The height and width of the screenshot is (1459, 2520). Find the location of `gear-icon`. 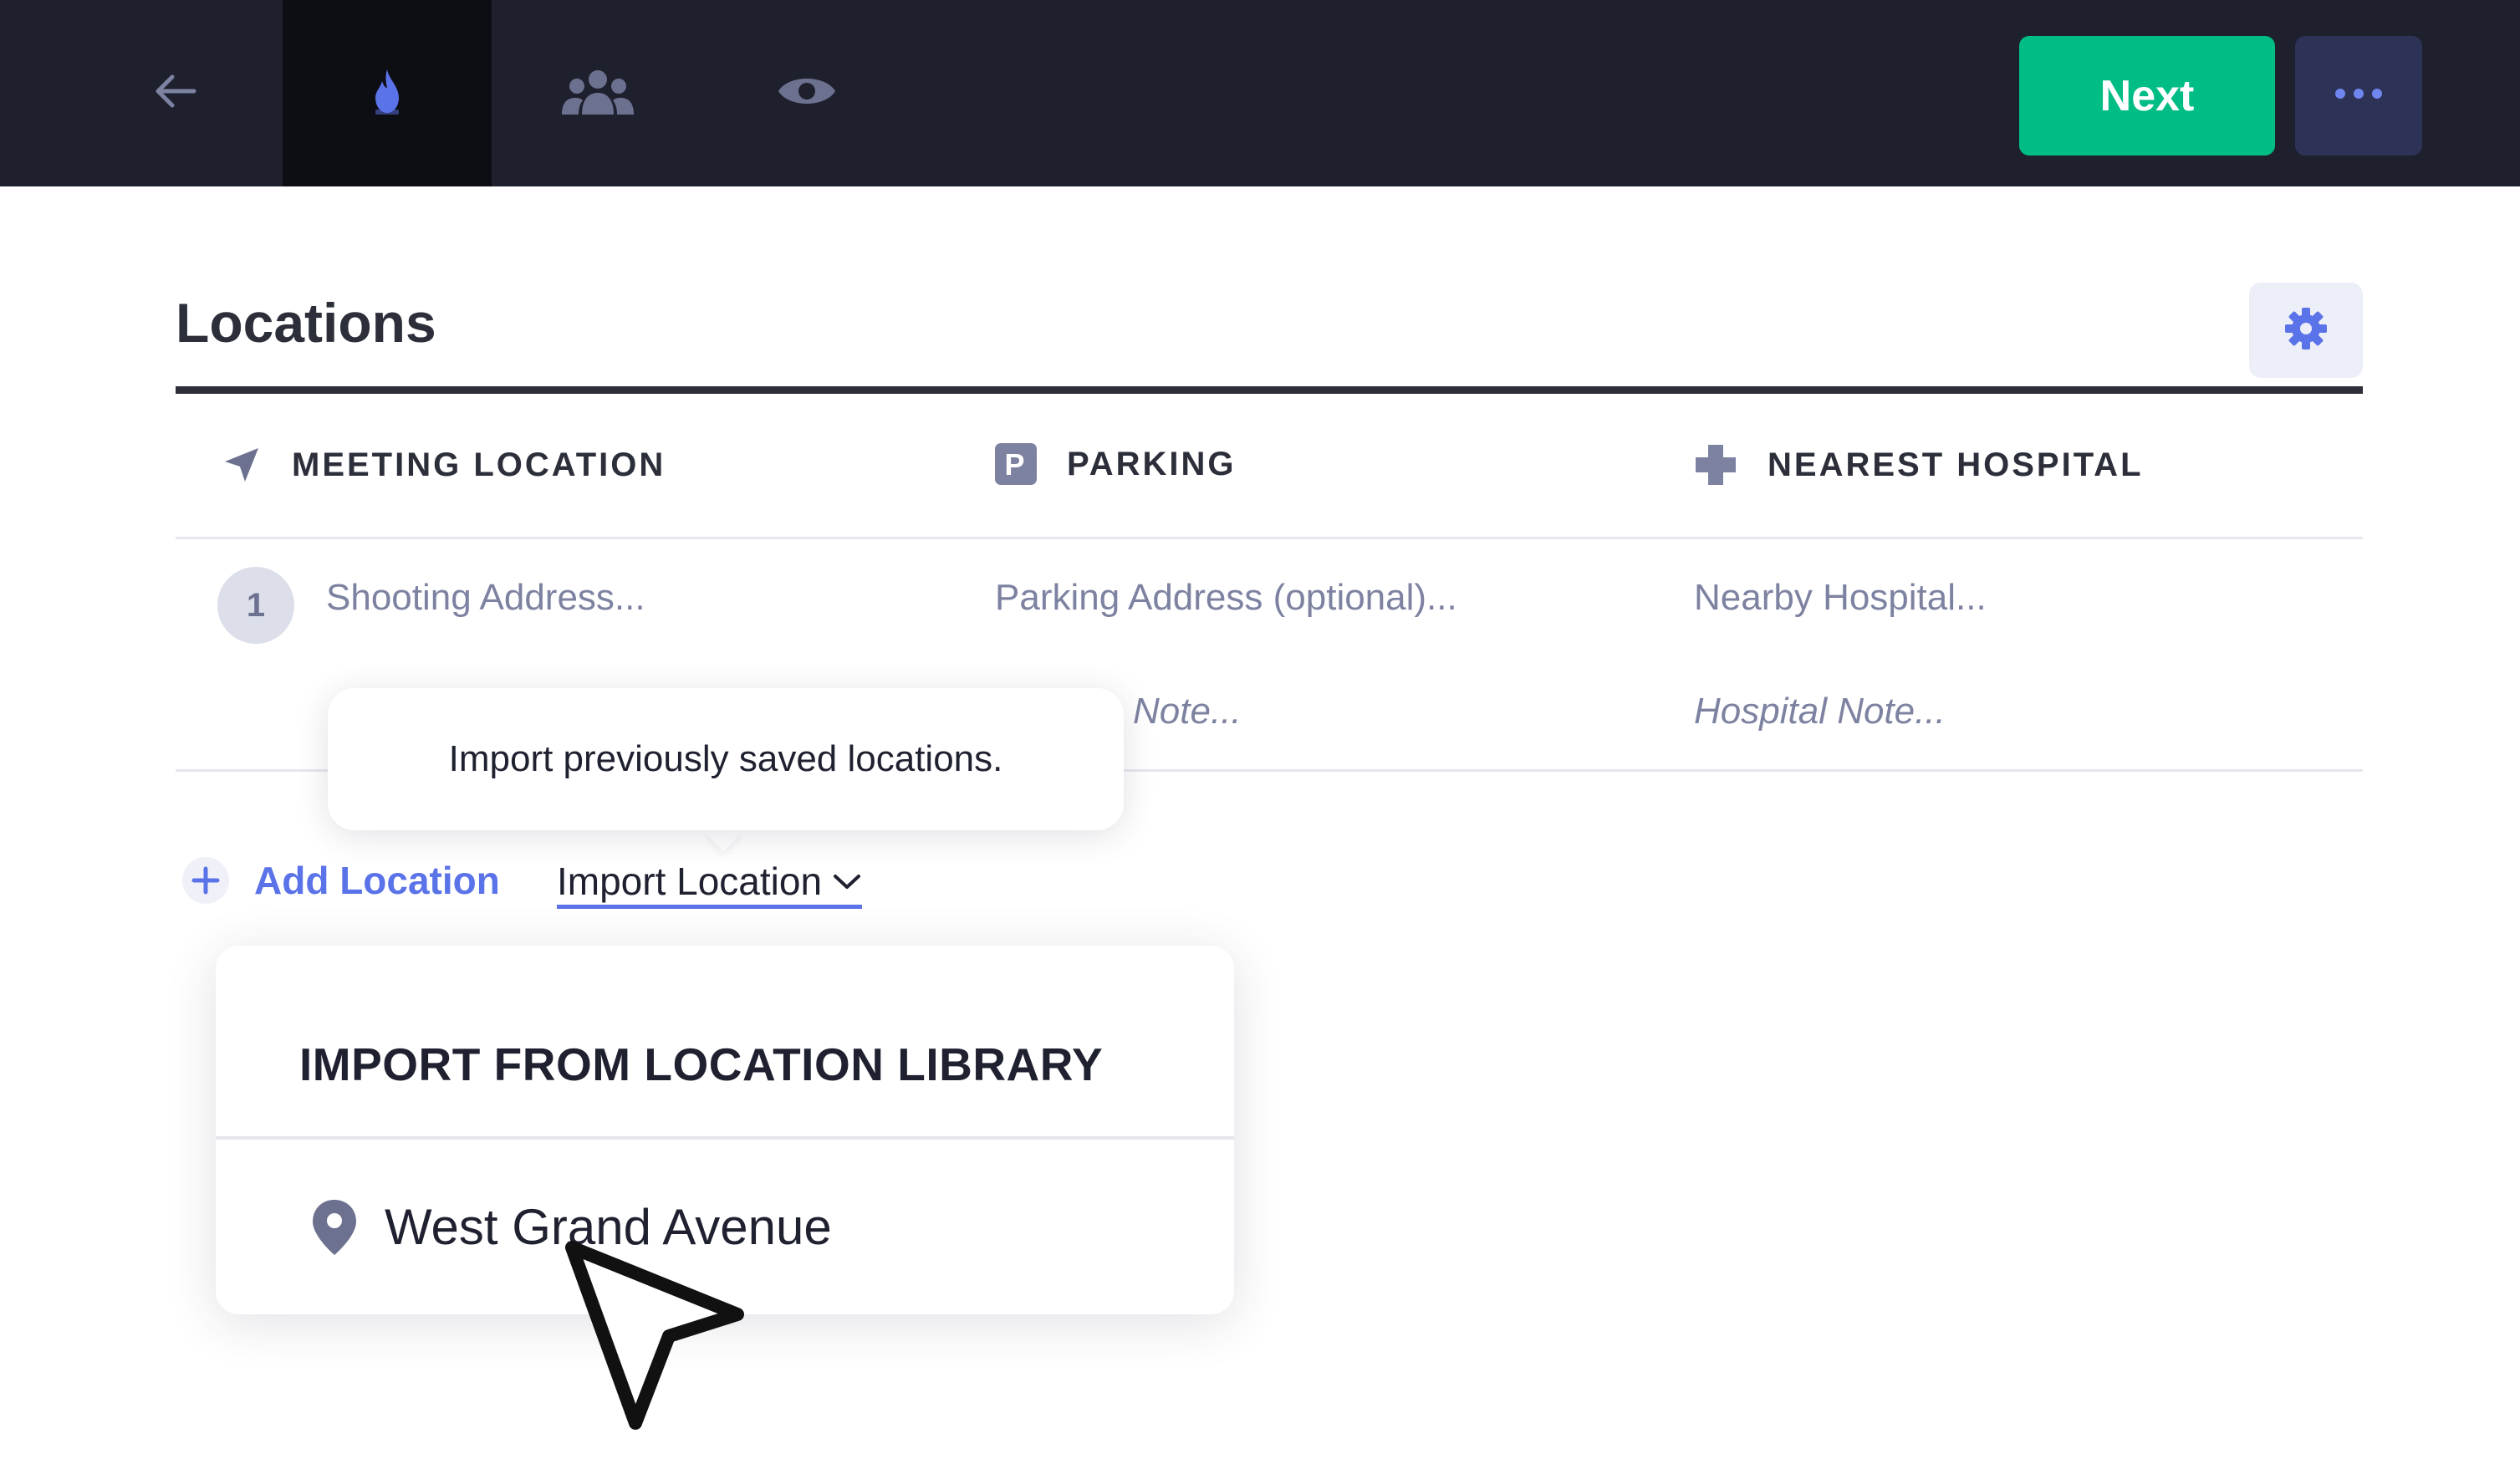

gear-icon is located at coordinates (2306, 330).